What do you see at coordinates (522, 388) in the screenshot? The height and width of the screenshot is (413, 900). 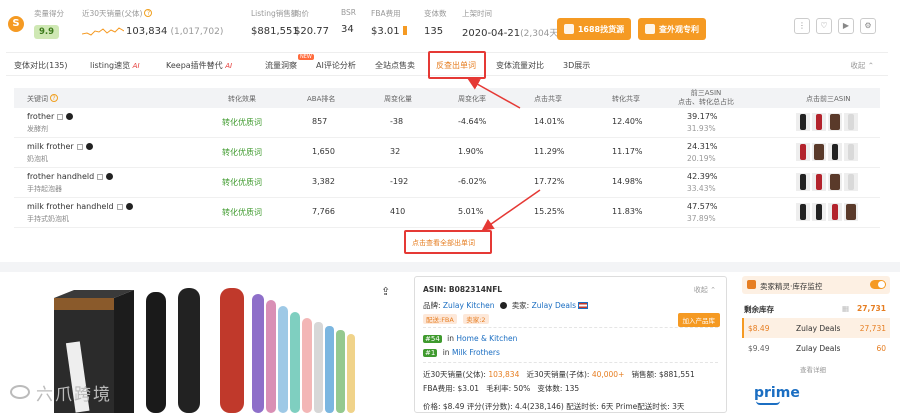 I see `margin-value: 50%` at bounding box center [522, 388].